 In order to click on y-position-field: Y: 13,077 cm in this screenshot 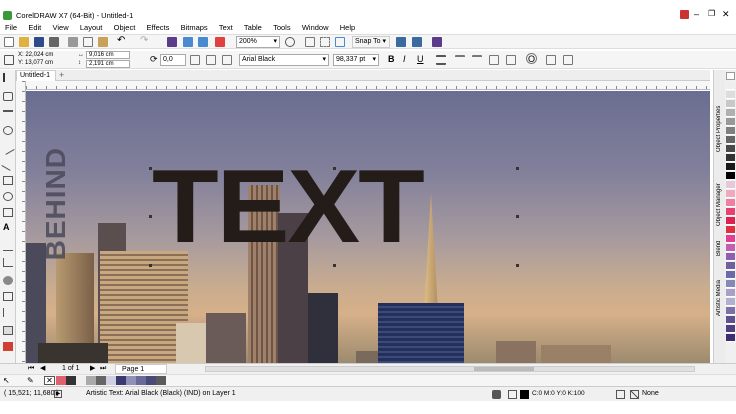, I will do `click(36, 64)`.